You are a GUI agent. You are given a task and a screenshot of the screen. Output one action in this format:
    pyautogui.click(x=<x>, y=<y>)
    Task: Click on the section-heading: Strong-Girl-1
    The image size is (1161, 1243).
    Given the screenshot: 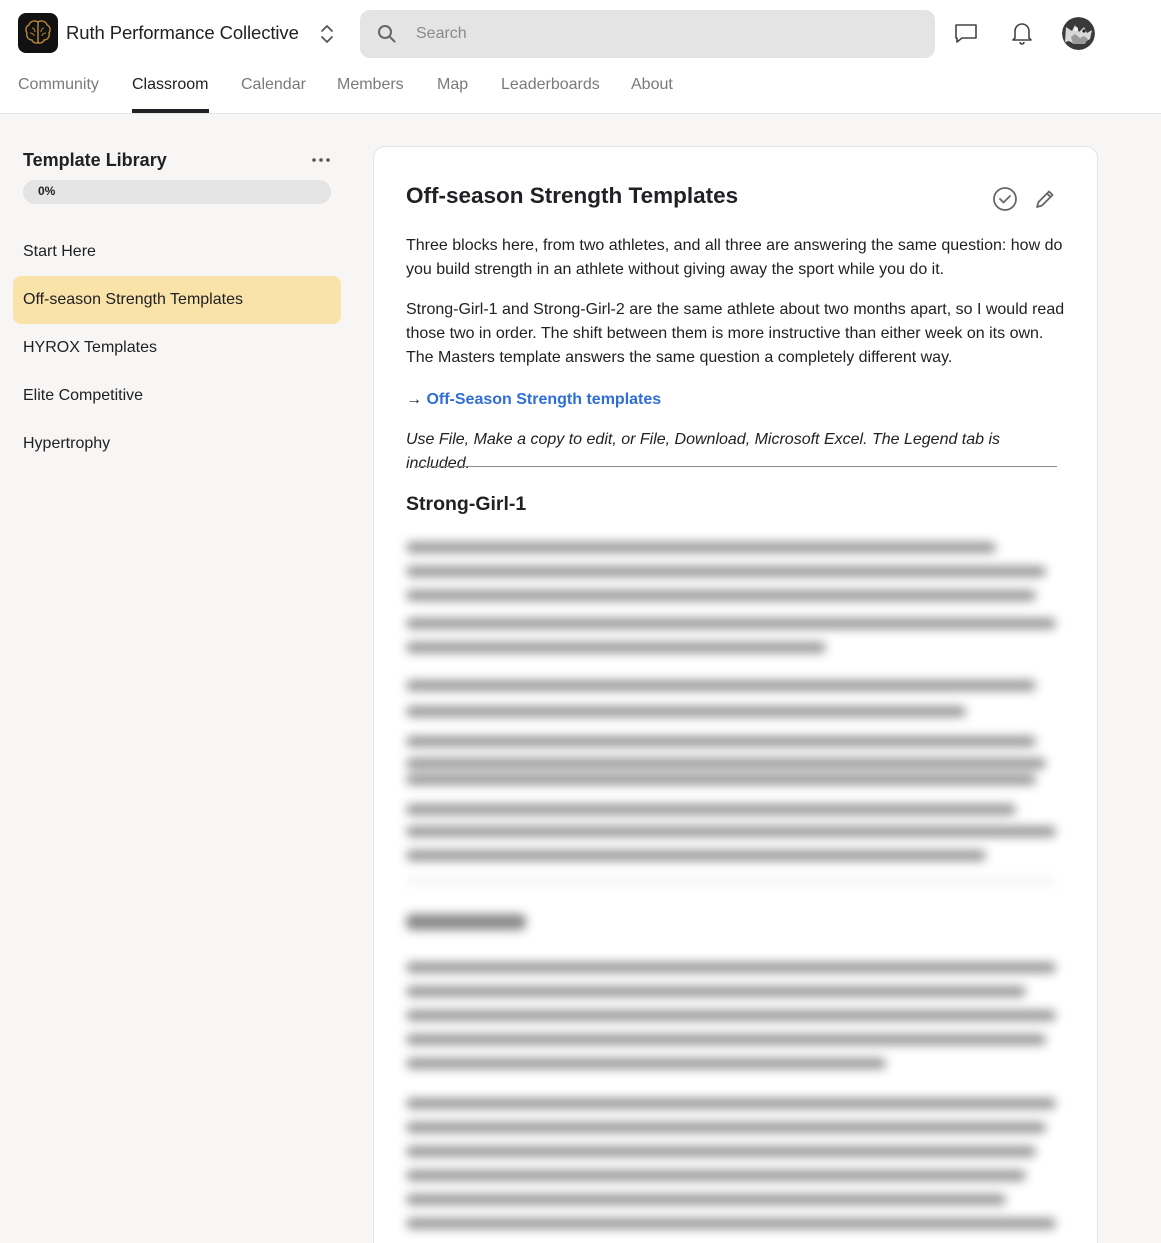 What is the action you would take?
    pyautogui.click(x=466, y=504)
    